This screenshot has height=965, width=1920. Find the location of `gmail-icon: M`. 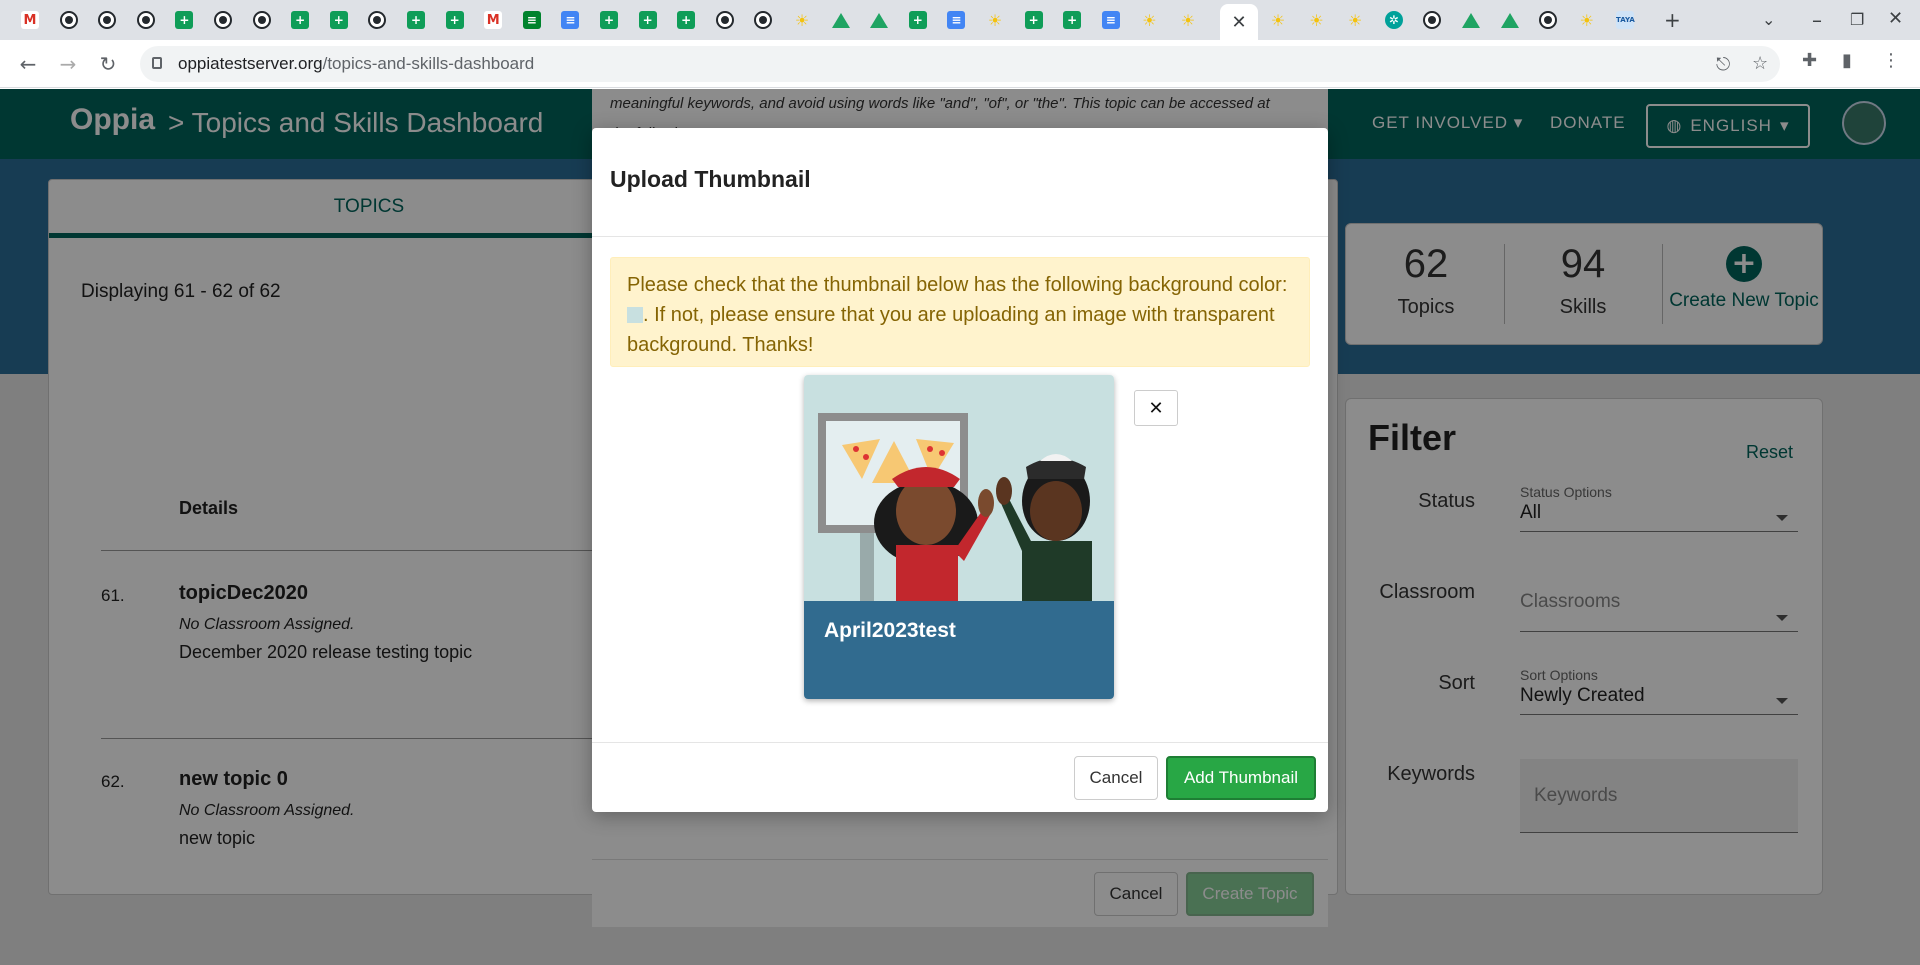

gmail-icon: M is located at coordinates (30, 20).